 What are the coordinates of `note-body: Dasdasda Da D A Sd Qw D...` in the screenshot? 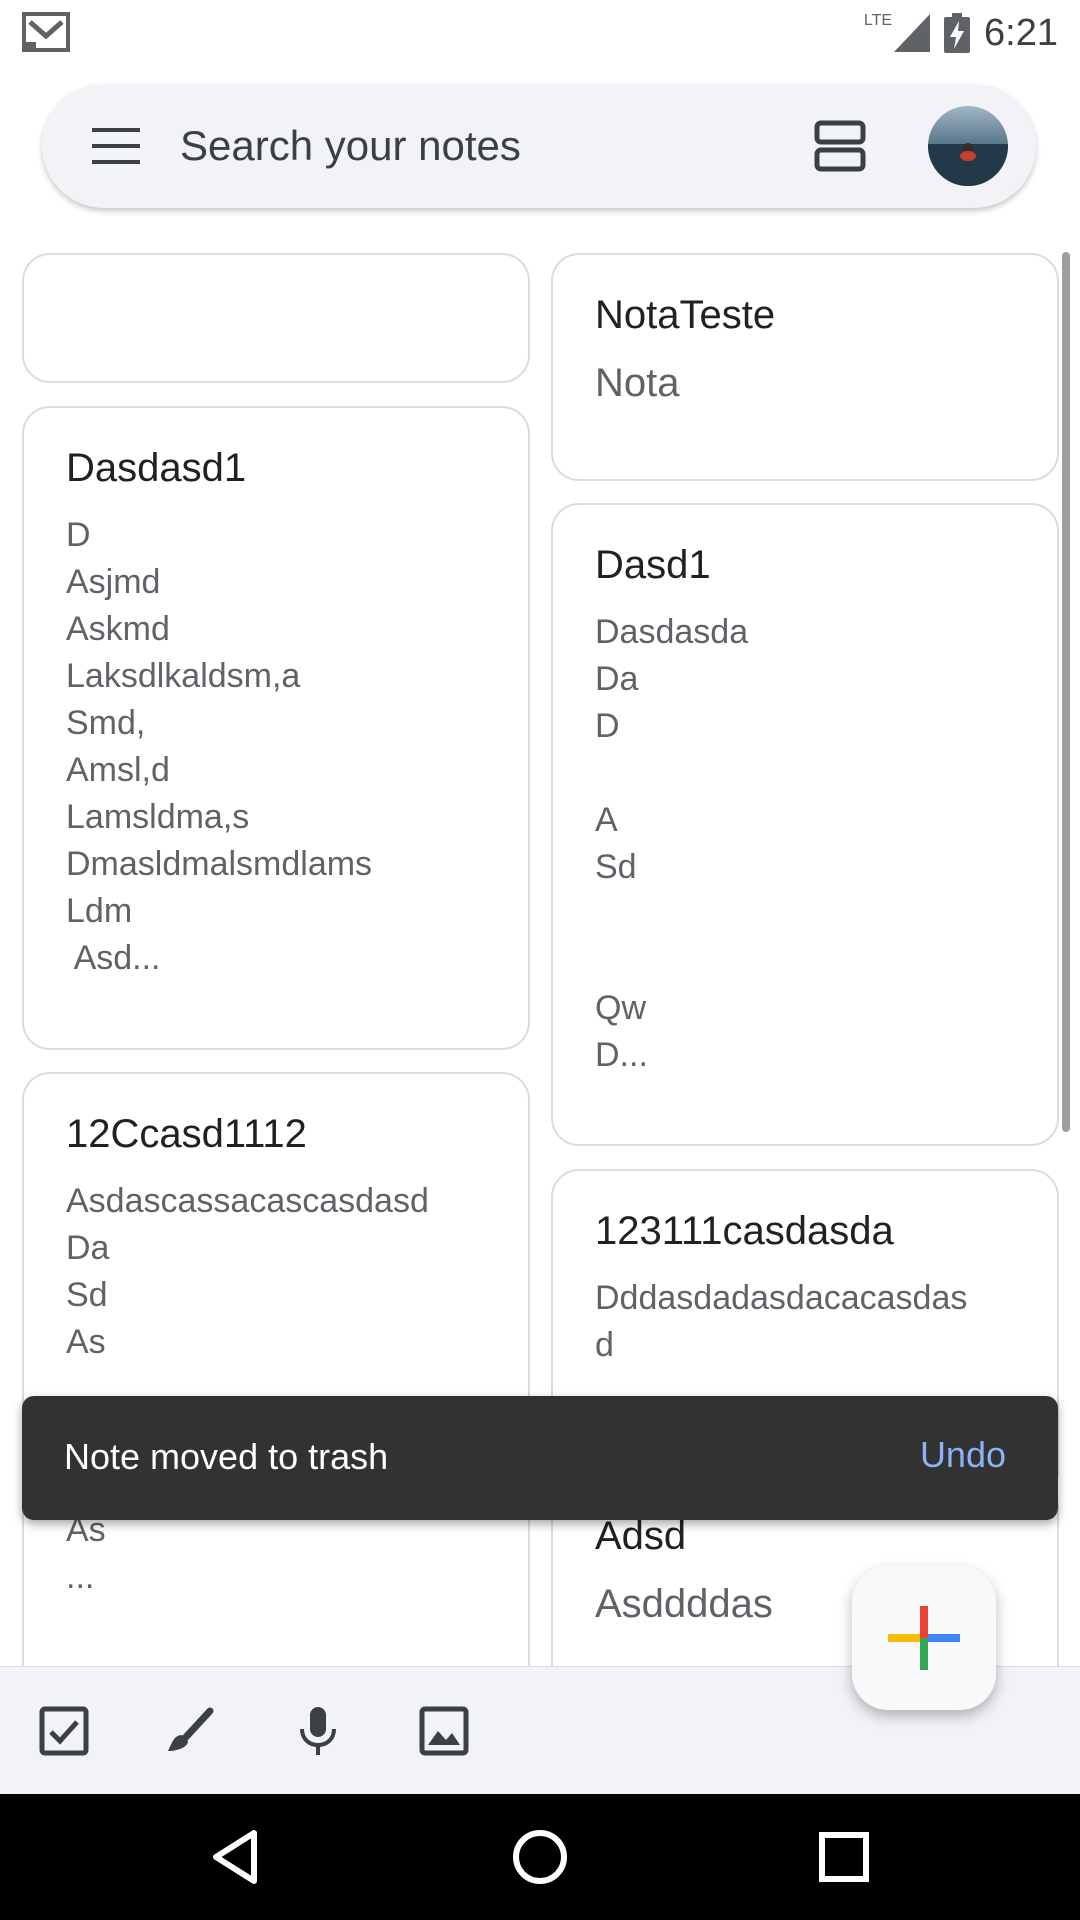 It's located at (672, 843).